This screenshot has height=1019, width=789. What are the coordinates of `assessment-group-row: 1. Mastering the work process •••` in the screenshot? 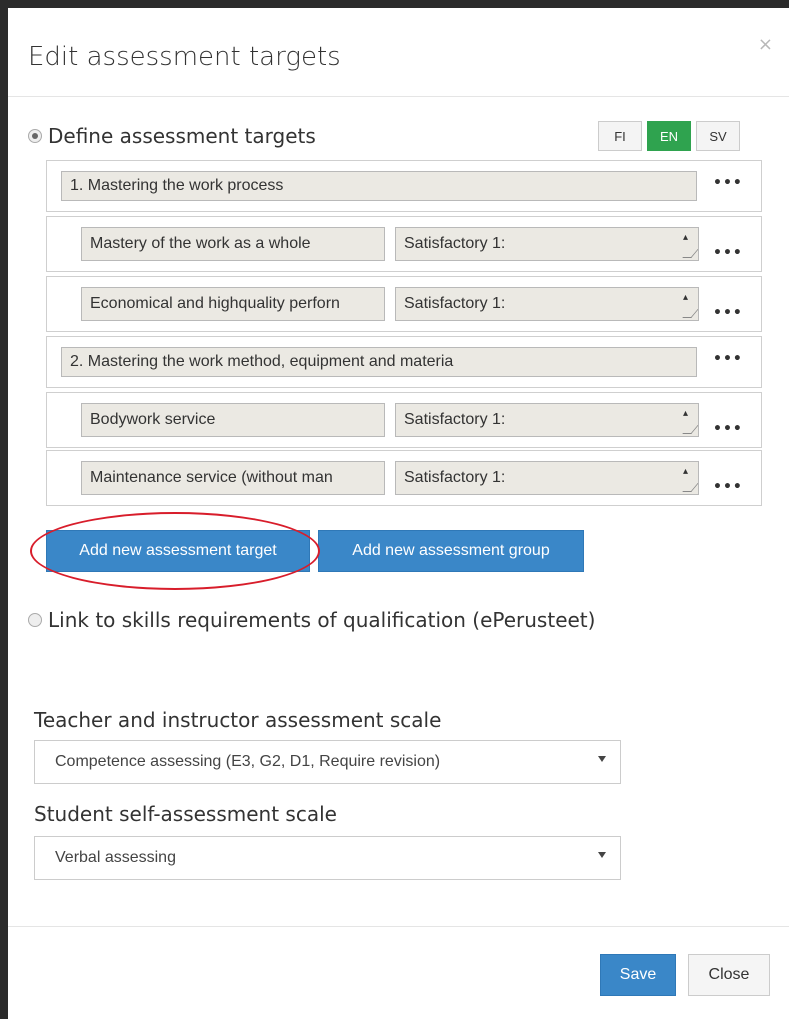 It's located at (404, 186).